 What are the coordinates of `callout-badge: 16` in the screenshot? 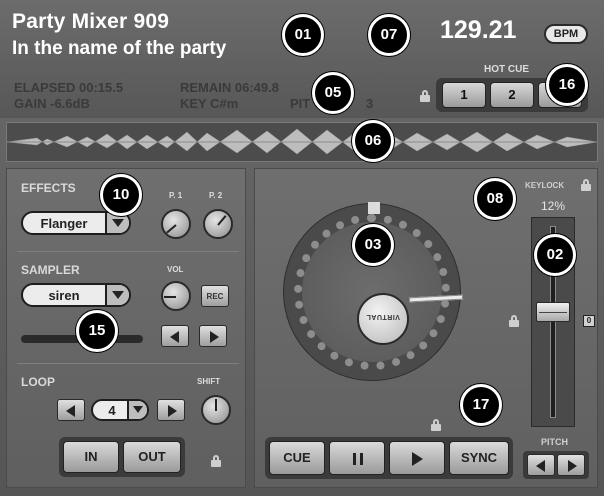 It's located at (567, 85).